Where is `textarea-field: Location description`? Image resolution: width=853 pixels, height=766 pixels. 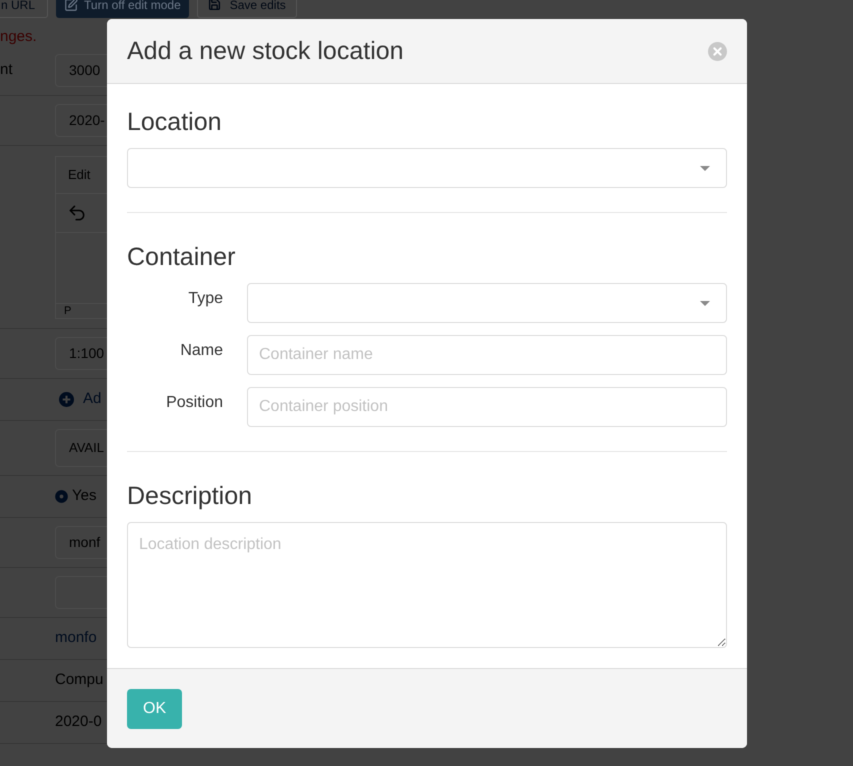
textarea-field: Location description is located at coordinates (427, 585).